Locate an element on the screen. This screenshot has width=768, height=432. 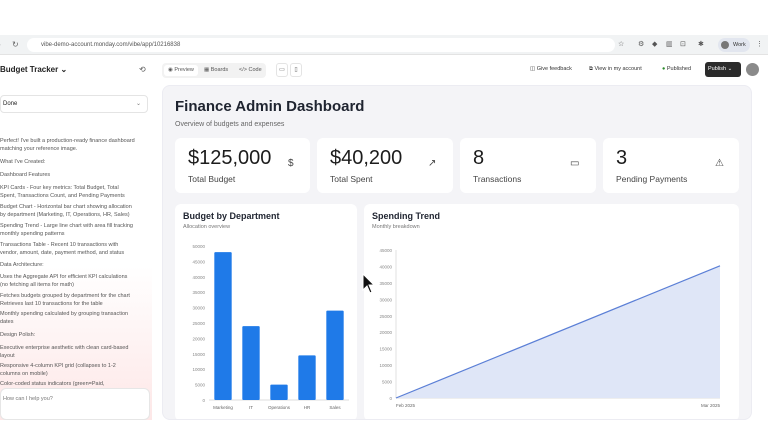
card-icon: ▭ is located at coordinates (575, 163).